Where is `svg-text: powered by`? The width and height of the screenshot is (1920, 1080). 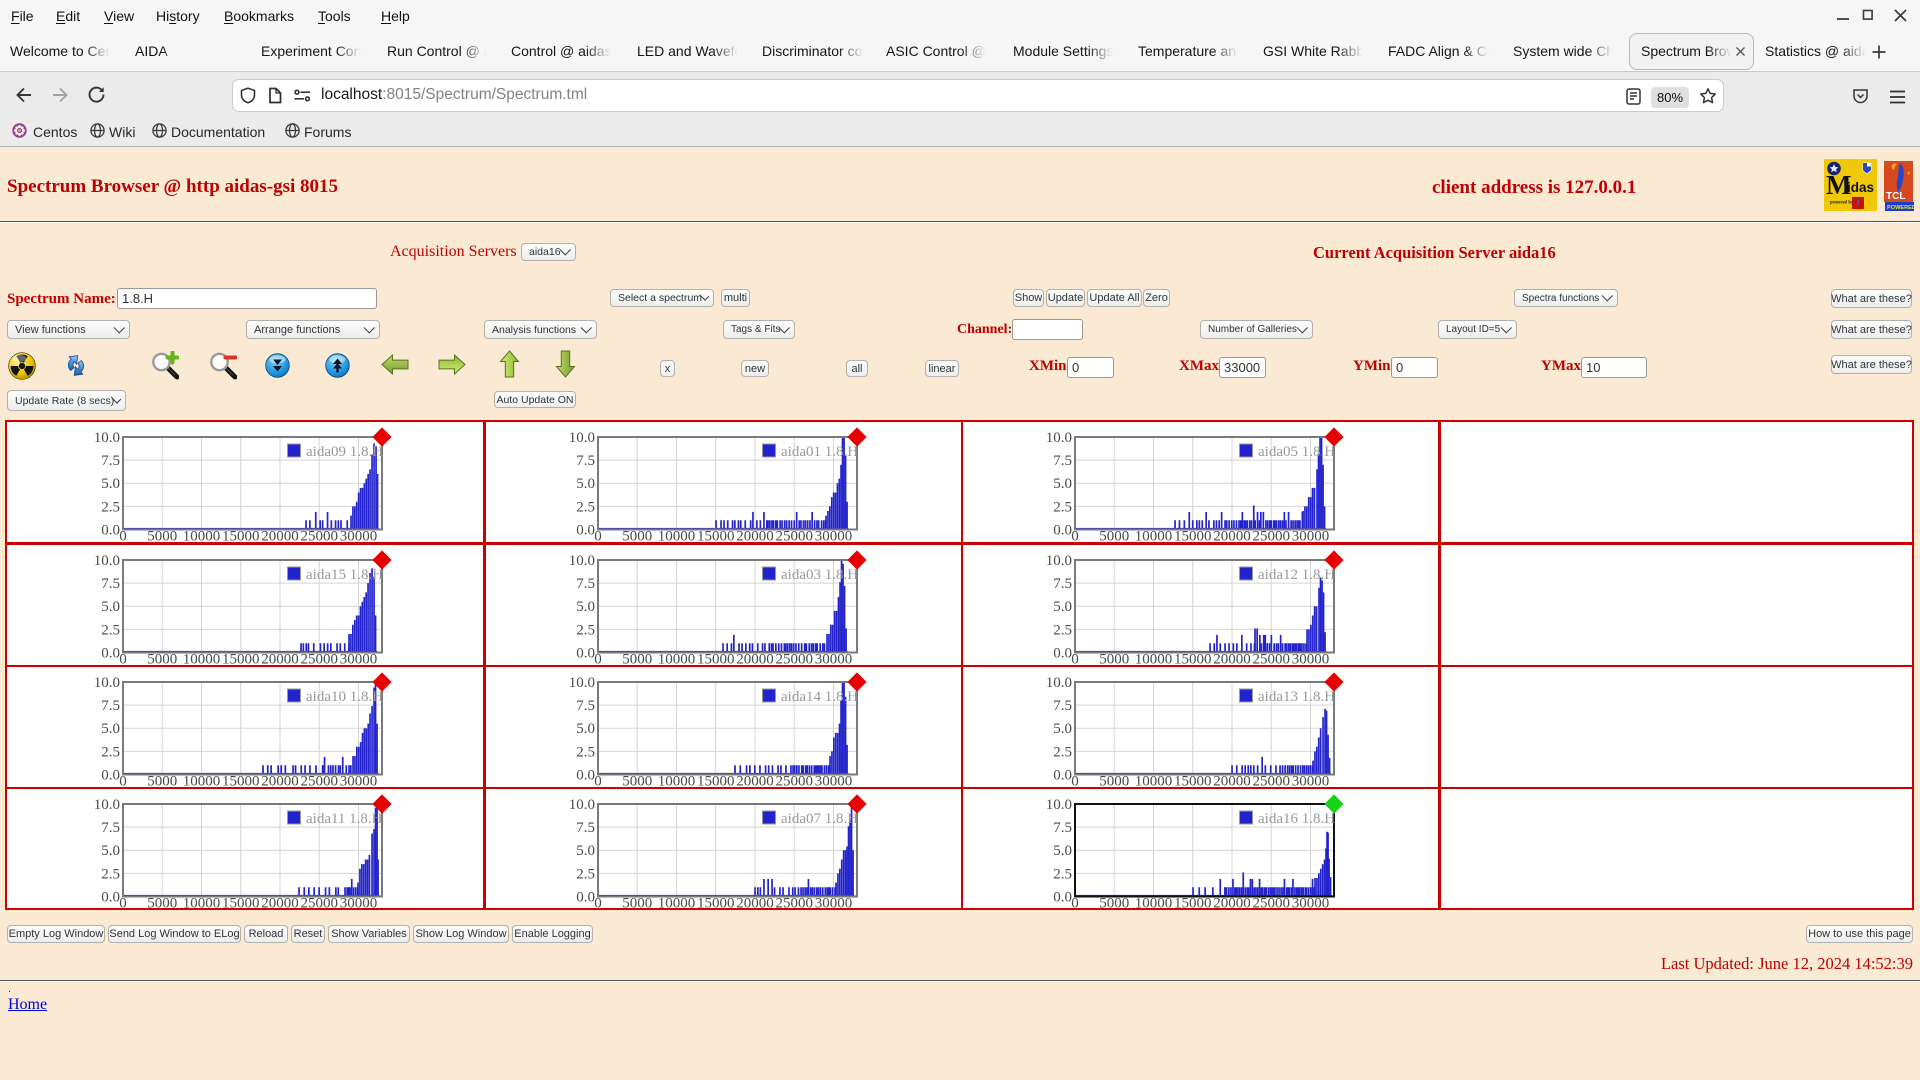
svg-text: powered by is located at coordinates (1842, 202).